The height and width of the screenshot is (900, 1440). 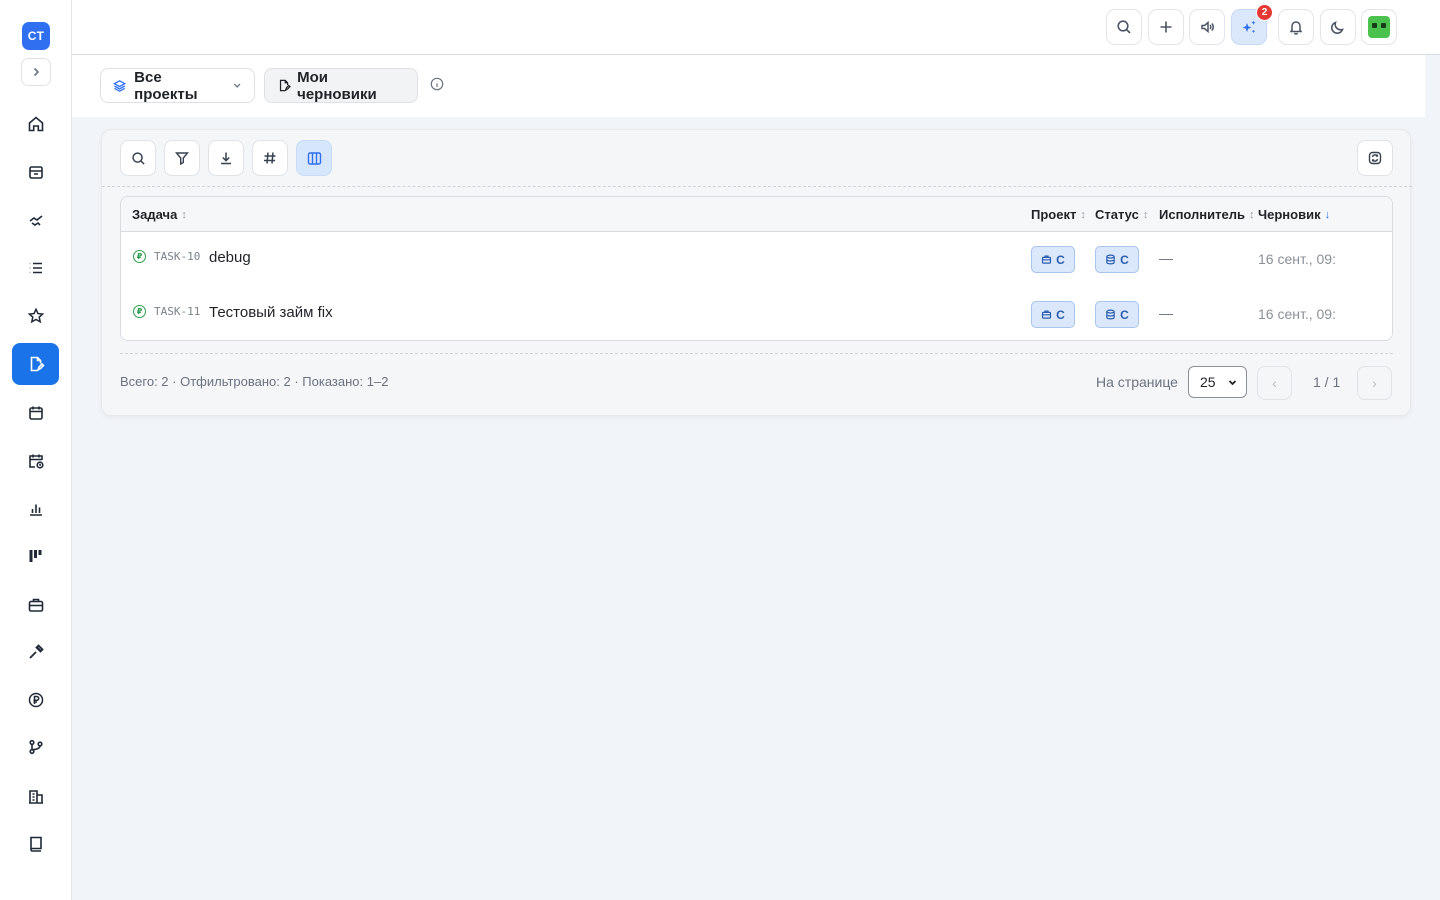 I want to click on home-icon, so click(x=35, y=124).